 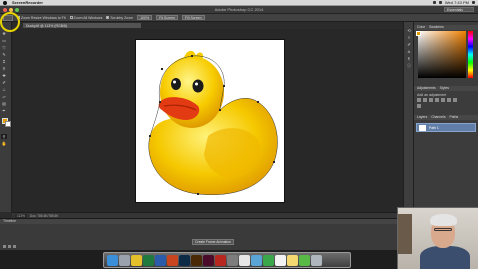 What do you see at coordinates (454, 117) in the screenshot?
I see `tab-paths: Paths` at bounding box center [454, 117].